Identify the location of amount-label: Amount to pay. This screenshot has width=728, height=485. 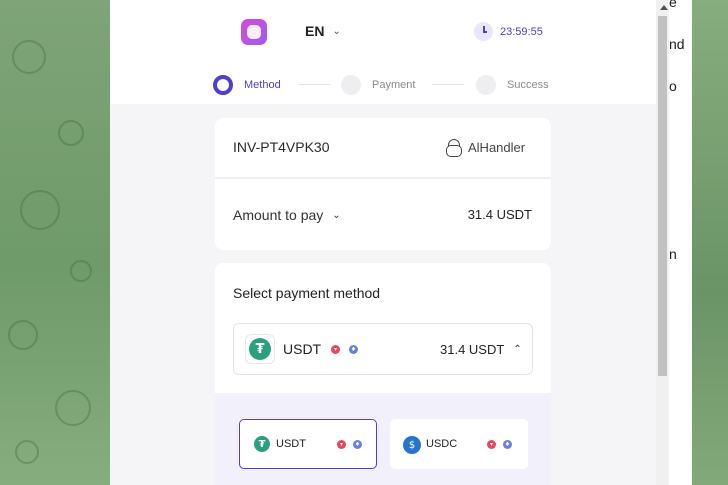
(278, 215).